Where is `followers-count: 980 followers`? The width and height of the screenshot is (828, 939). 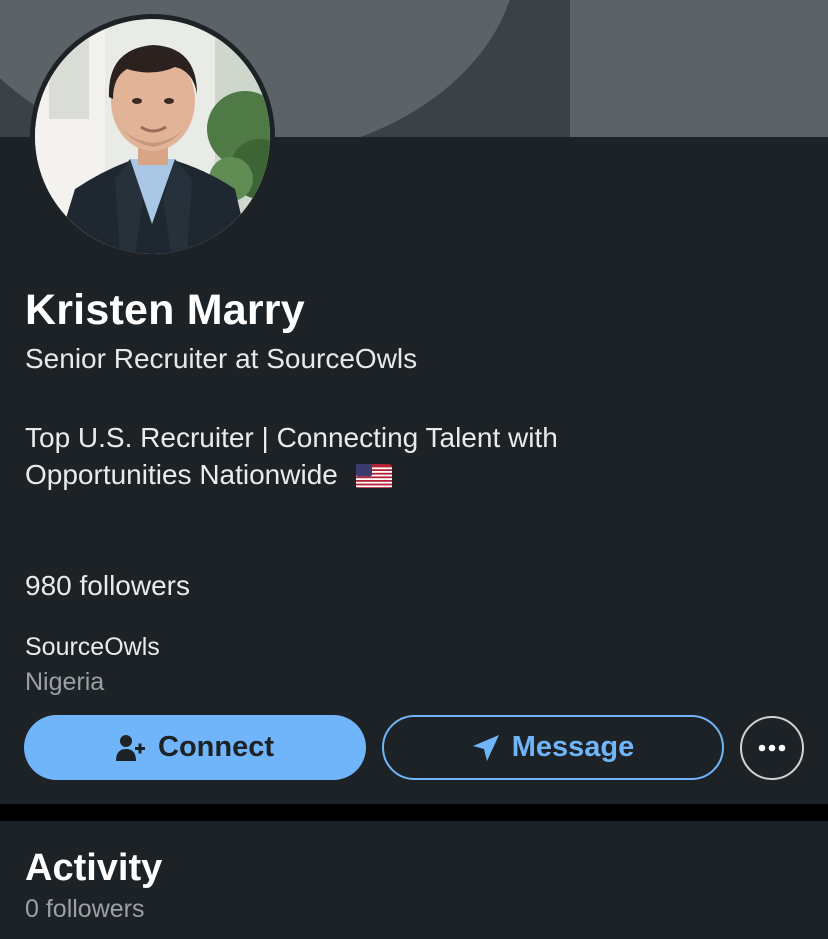 followers-count: 980 followers is located at coordinates (107, 586).